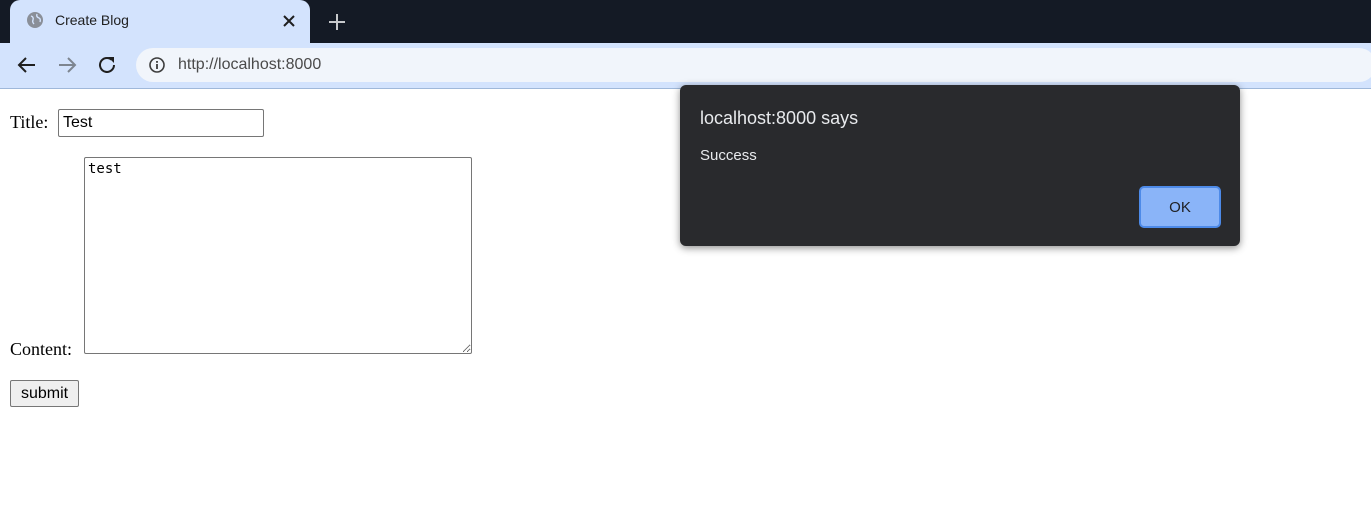  What do you see at coordinates (107, 65) in the screenshot?
I see `reload-icon` at bounding box center [107, 65].